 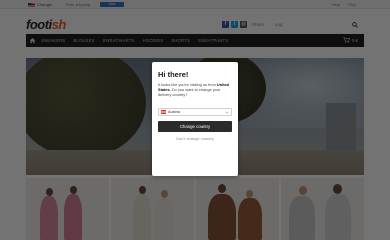 What do you see at coordinates (195, 112) in the screenshot?
I see `country-select: Austria` at bounding box center [195, 112].